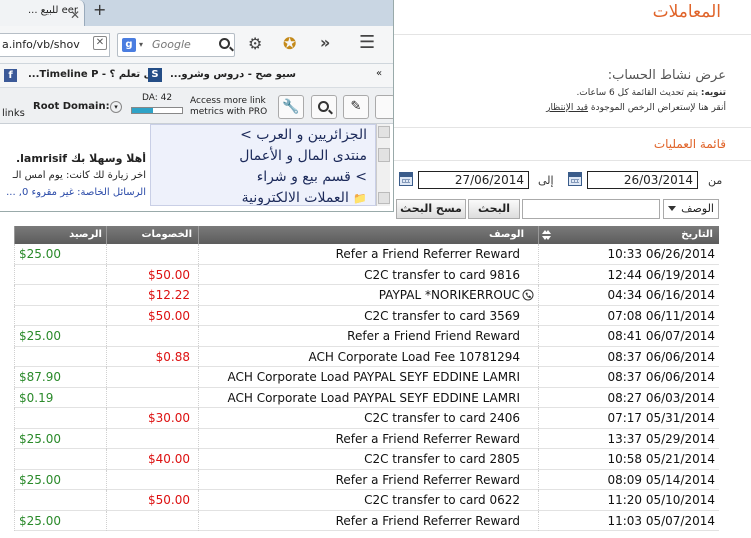  Describe the element at coordinates (575, 179) in the screenshot. I see `from-calendar-icon` at that location.